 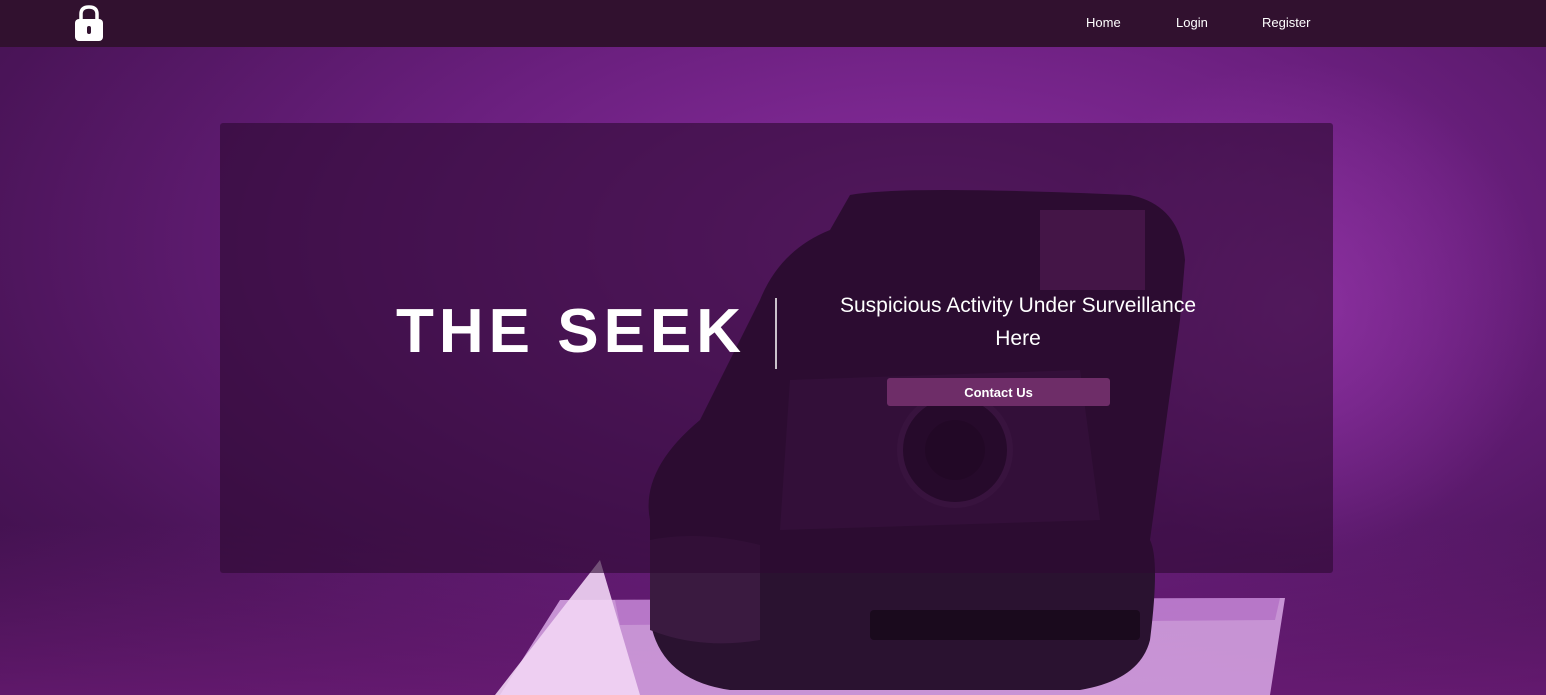 What do you see at coordinates (998, 392) in the screenshot?
I see `contact-us-button: Contact Us` at bounding box center [998, 392].